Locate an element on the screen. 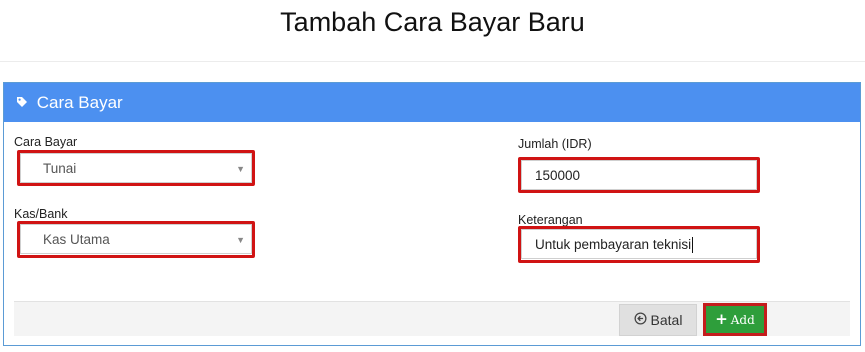  circle-arrow-left-icon is located at coordinates (640, 320).